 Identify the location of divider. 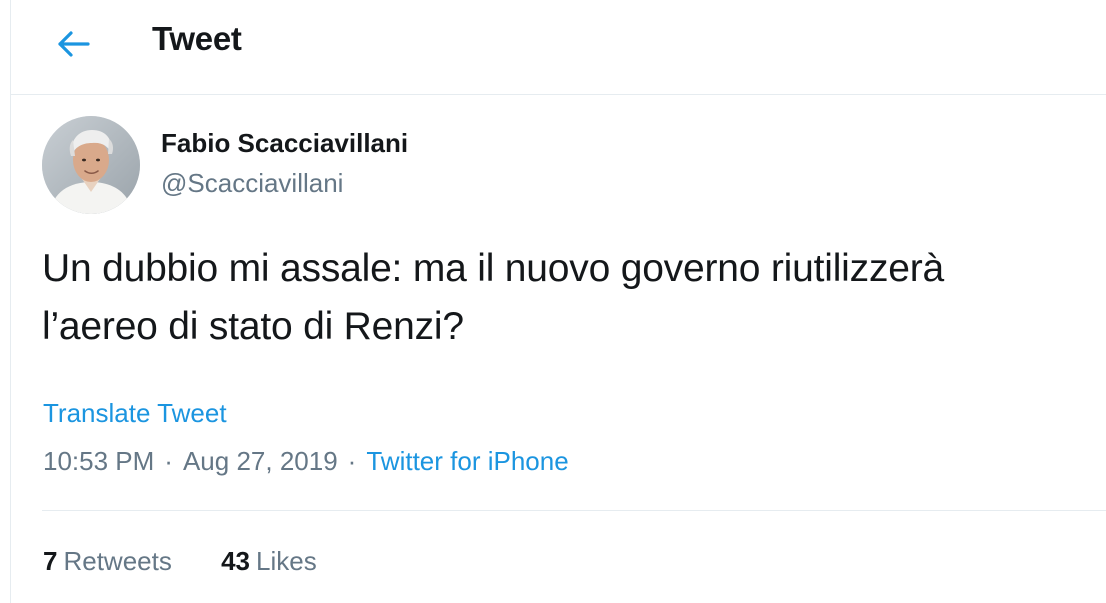
(574, 510).